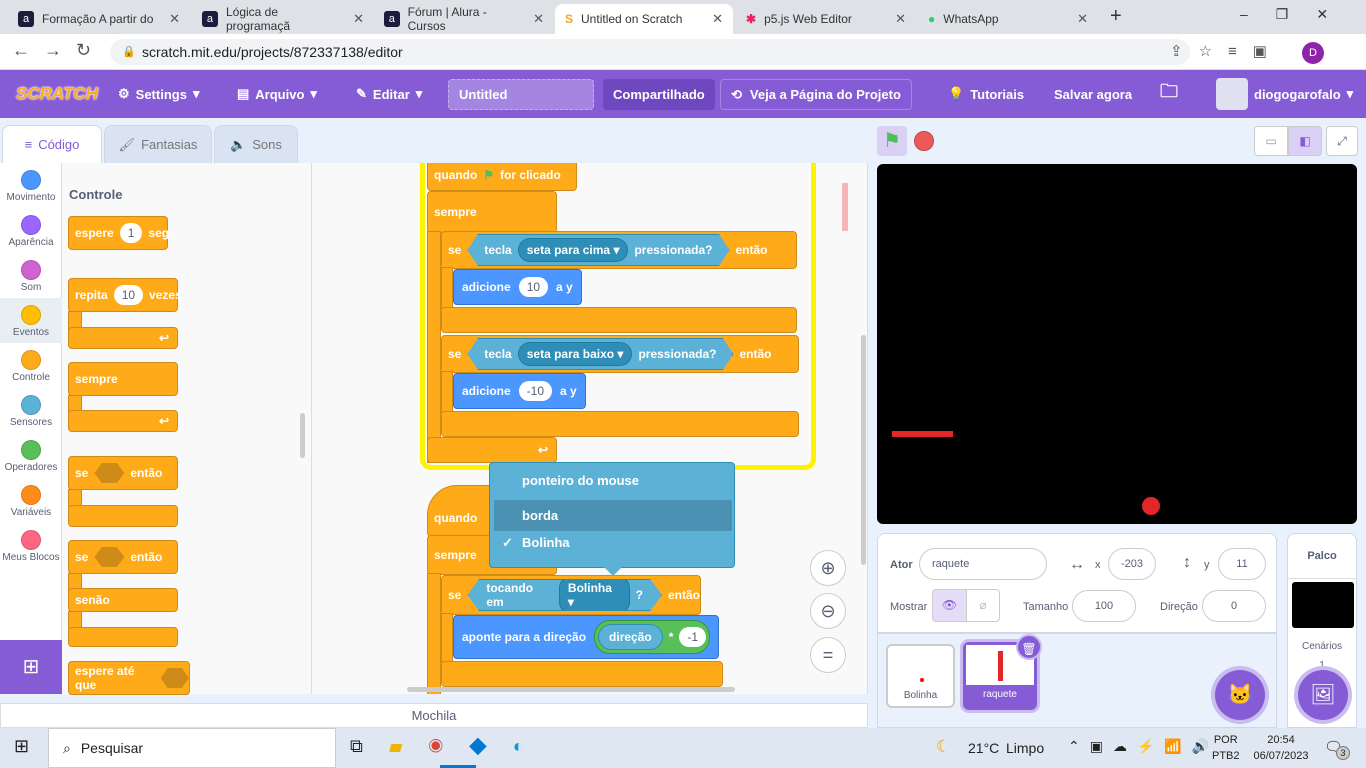  I want to click on browser-tab: a Lógica de programaçã ✕, so click(283, 19).